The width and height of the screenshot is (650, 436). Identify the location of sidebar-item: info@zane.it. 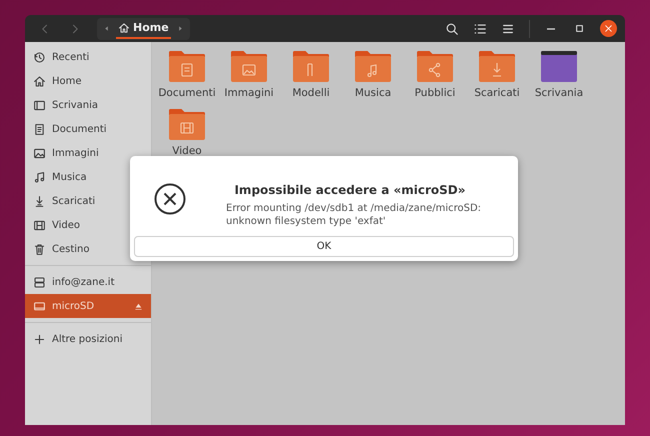
(88, 282).